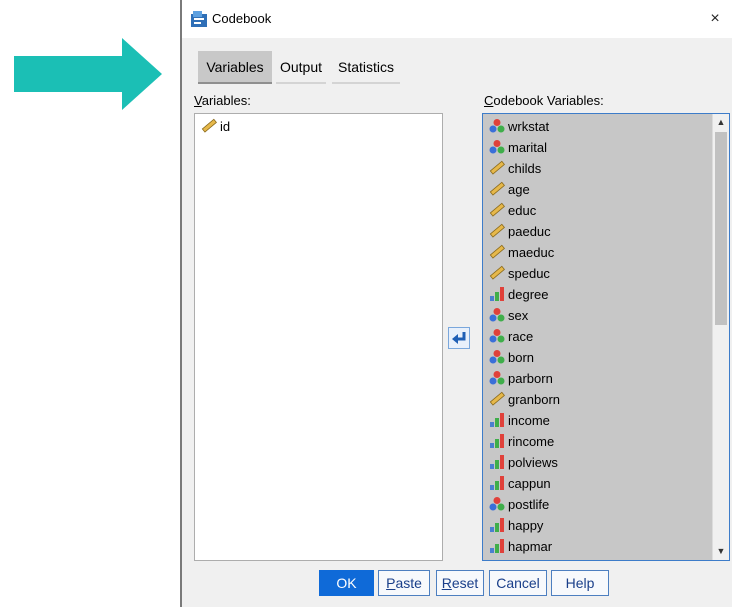 The image size is (732, 607). Describe the element at coordinates (521, 336) in the screenshot. I see `list-item-label: race` at that location.